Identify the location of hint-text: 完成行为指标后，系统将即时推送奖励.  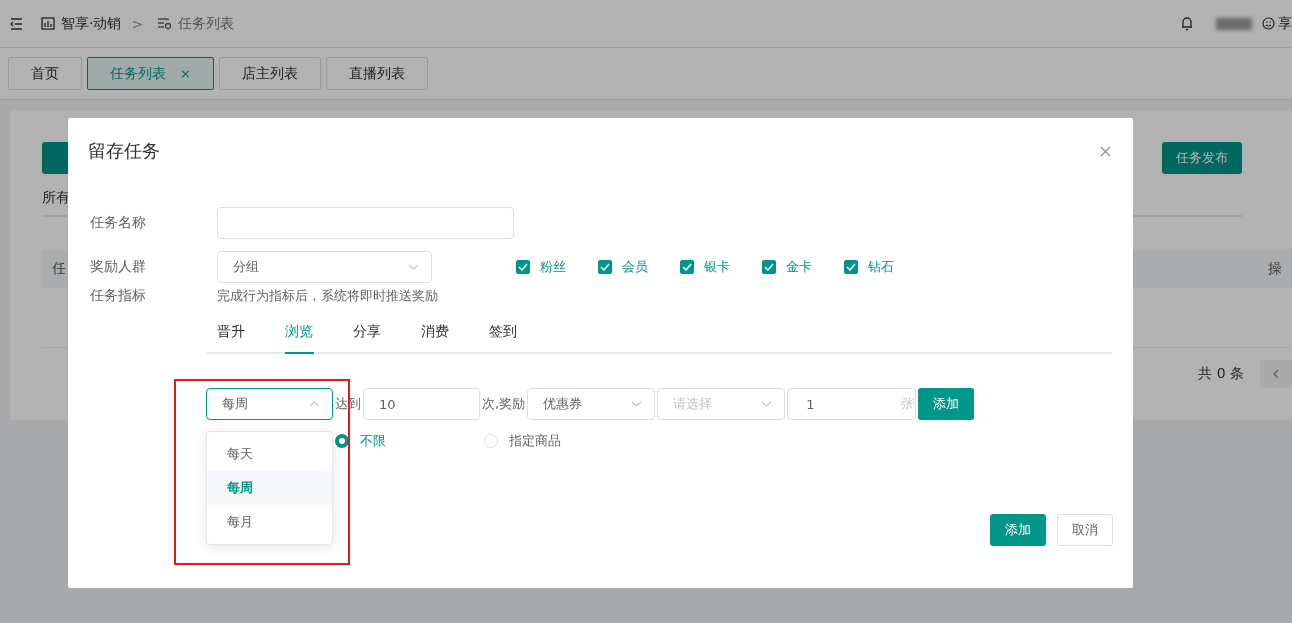
(327, 296).